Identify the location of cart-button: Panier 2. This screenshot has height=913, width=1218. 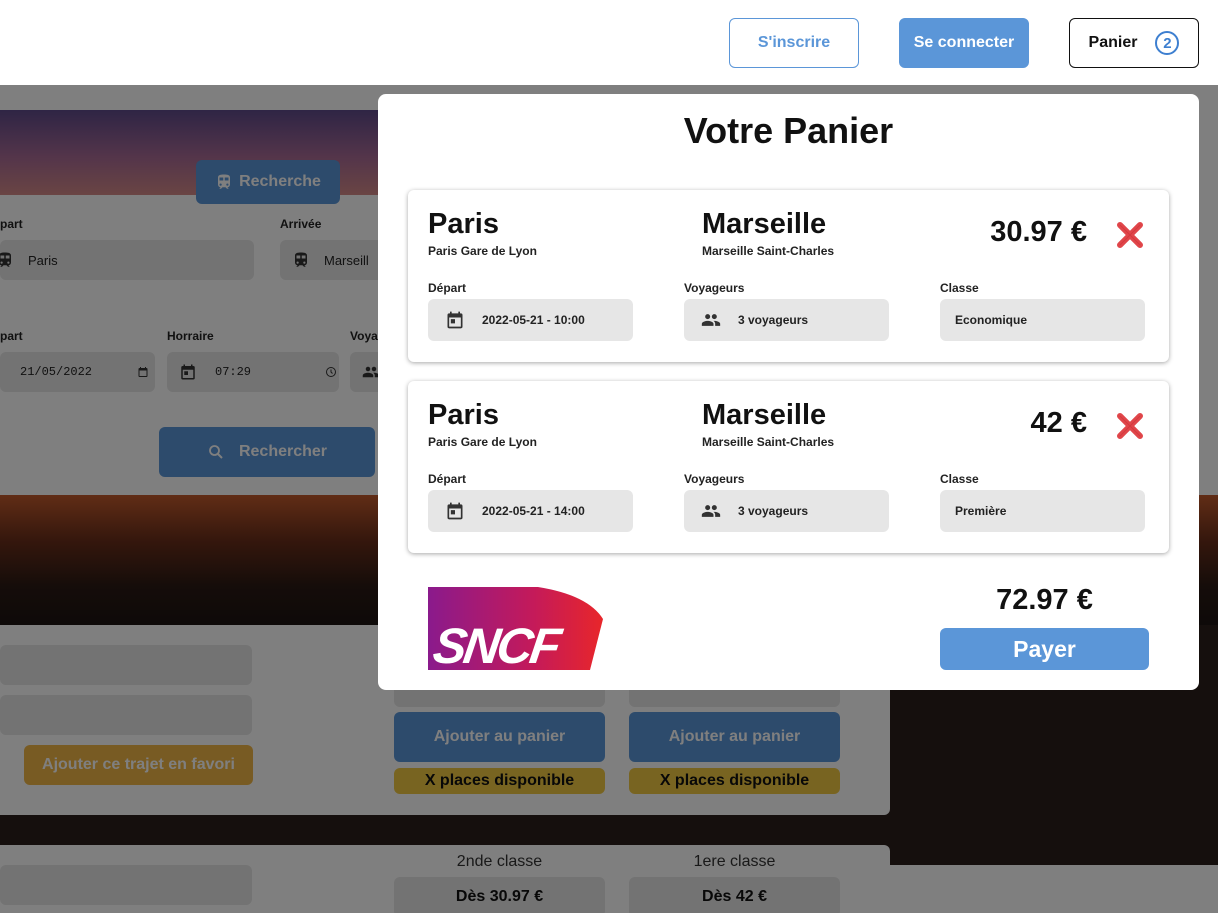
(1134, 43).